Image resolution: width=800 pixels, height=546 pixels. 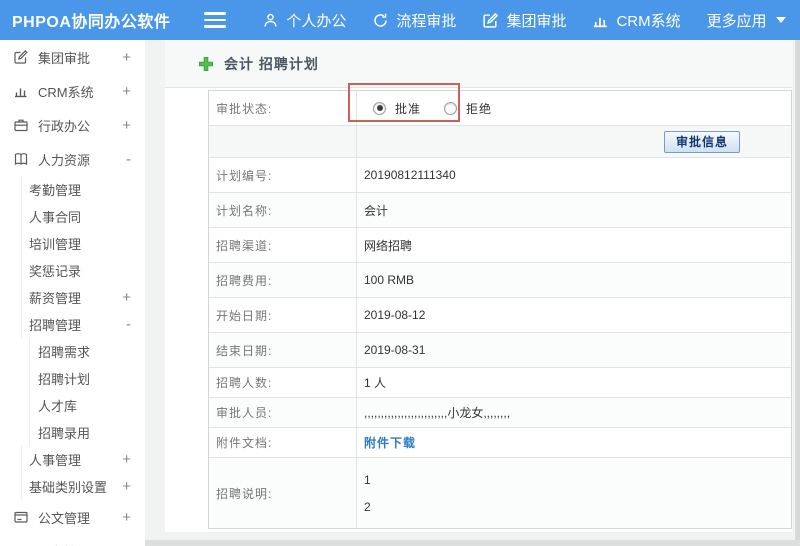 What do you see at coordinates (395, 315) in the screenshot?
I see `field-value: 2019-08-12` at bounding box center [395, 315].